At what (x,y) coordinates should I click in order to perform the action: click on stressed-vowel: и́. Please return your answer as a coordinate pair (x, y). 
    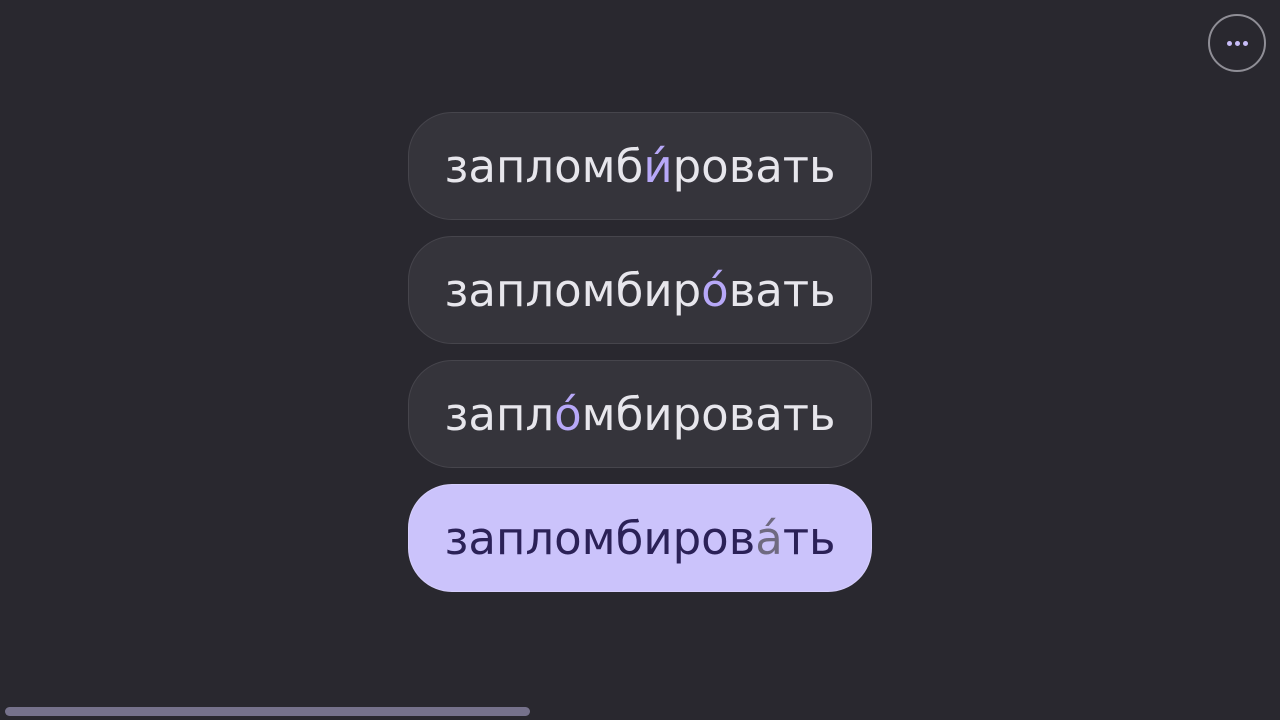
    Looking at the image, I should click on (658, 166).